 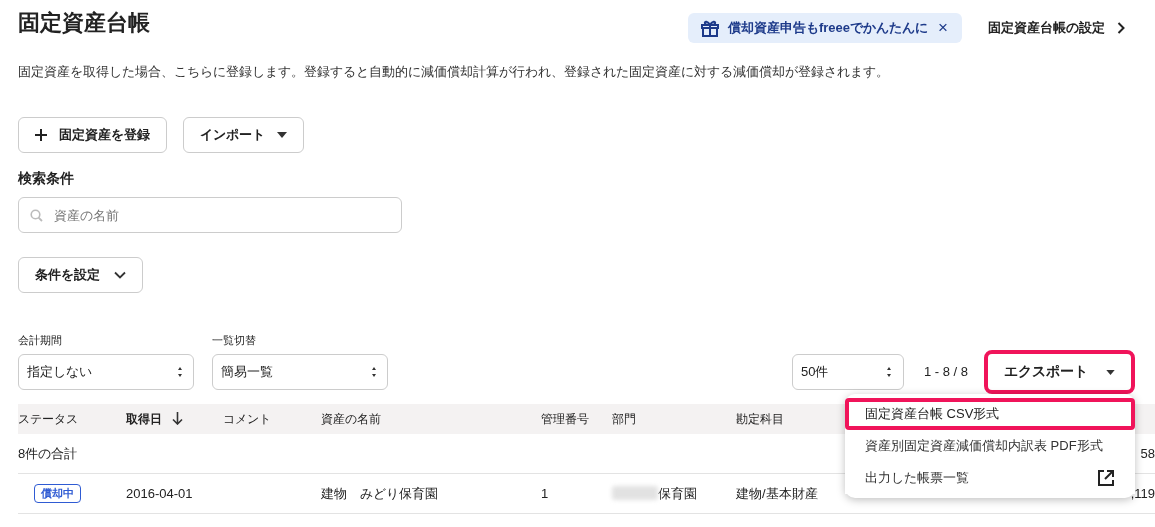 What do you see at coordinates (1106, 478) in the screenshot?
I see `external-link-icon` at bounding box center [1106, 478].